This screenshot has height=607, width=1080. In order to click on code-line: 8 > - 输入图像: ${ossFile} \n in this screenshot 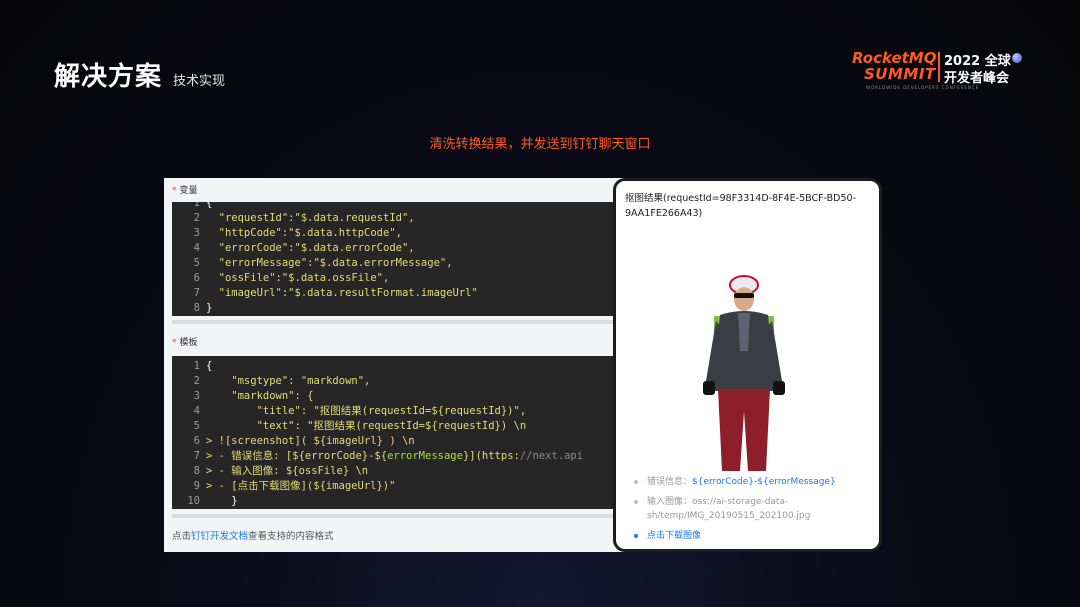, I will do `click(270, 471)`.